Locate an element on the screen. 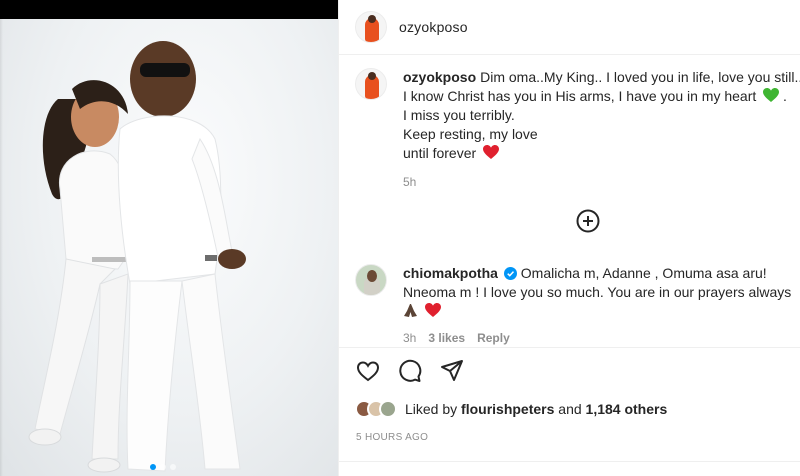 The height and width of the screenshot is (476, 800). carousel-indicator is located at coordinates (163, 467).